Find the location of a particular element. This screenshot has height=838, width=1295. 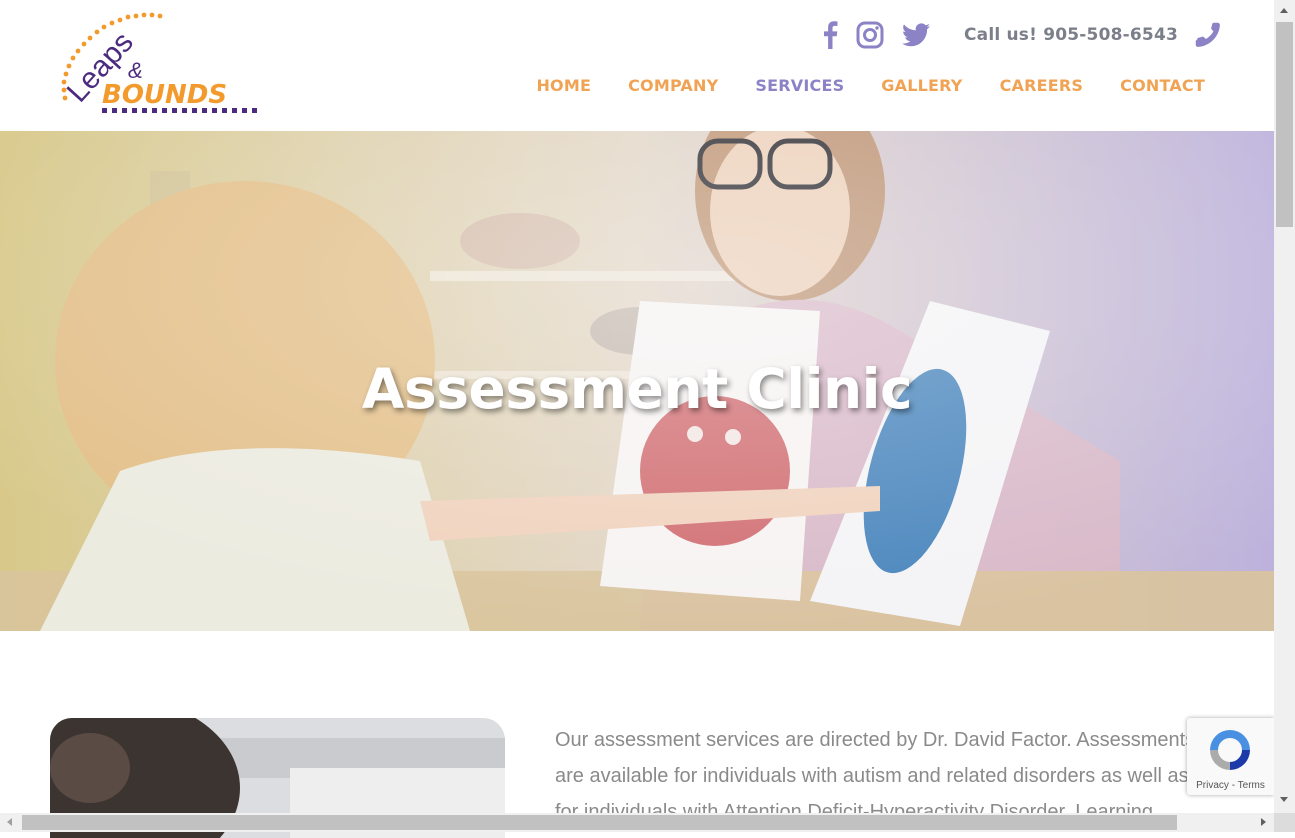

recaptcha-links: Privacy - Terms is located at coordinates (1230, 785).